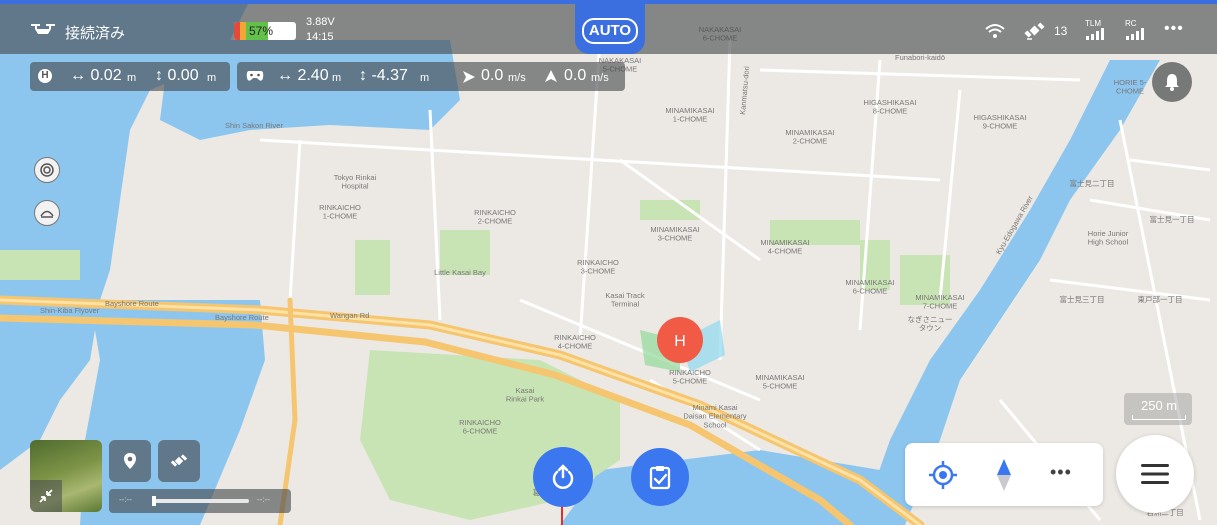 The image size is (1217, 525). Describe the element at coordinates (46, 496) in the screenshot. I see `collapse-preview-button` at that location.